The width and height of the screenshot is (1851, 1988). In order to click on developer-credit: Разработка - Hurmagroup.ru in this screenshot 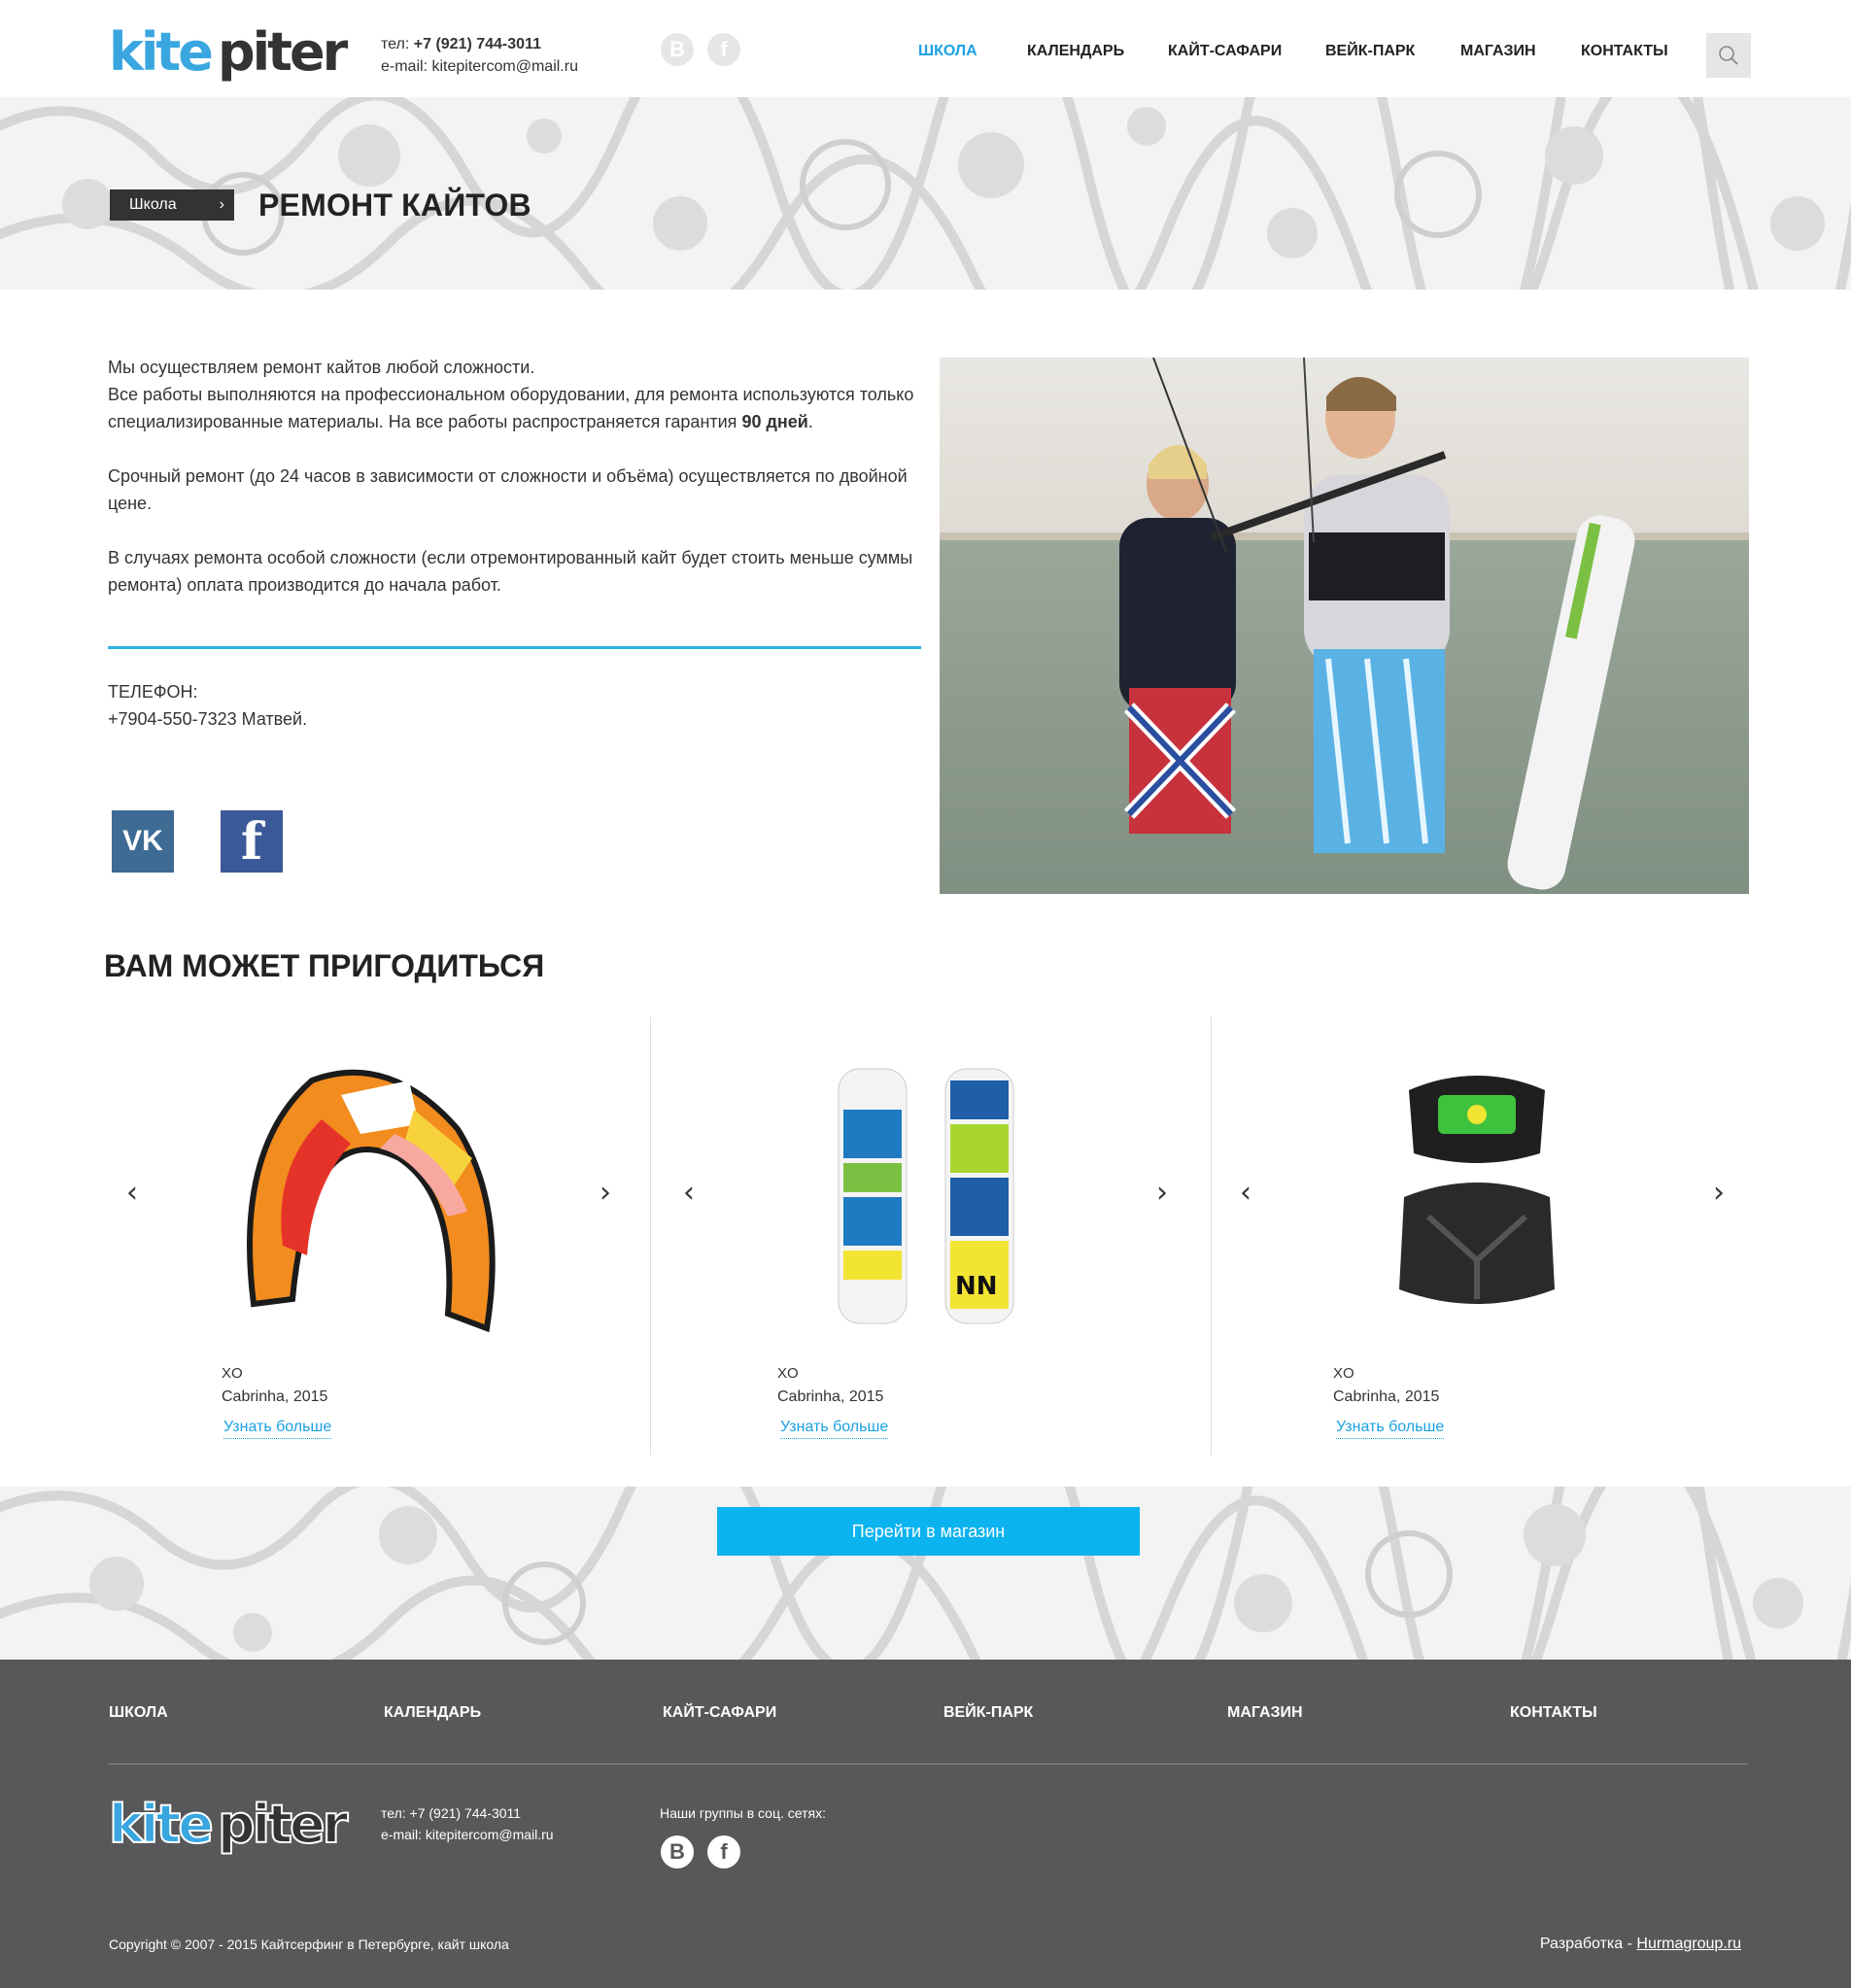, I will do `click(1641, 1945)`.